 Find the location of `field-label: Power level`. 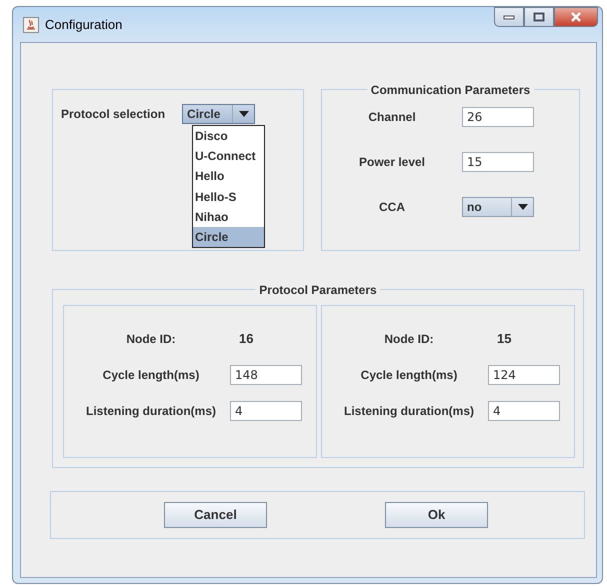

field-label: Power level is located at coordinates (392, 162).